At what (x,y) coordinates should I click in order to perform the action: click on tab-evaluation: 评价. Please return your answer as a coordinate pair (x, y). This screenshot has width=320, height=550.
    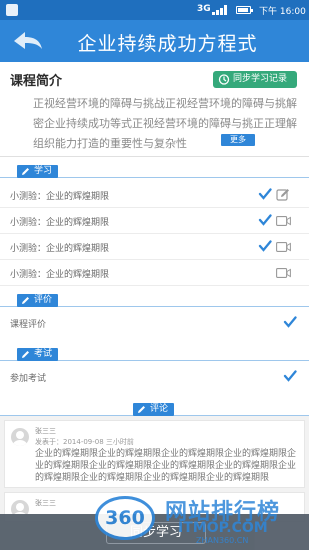
    Looking at the image, I should click on (38, 300).